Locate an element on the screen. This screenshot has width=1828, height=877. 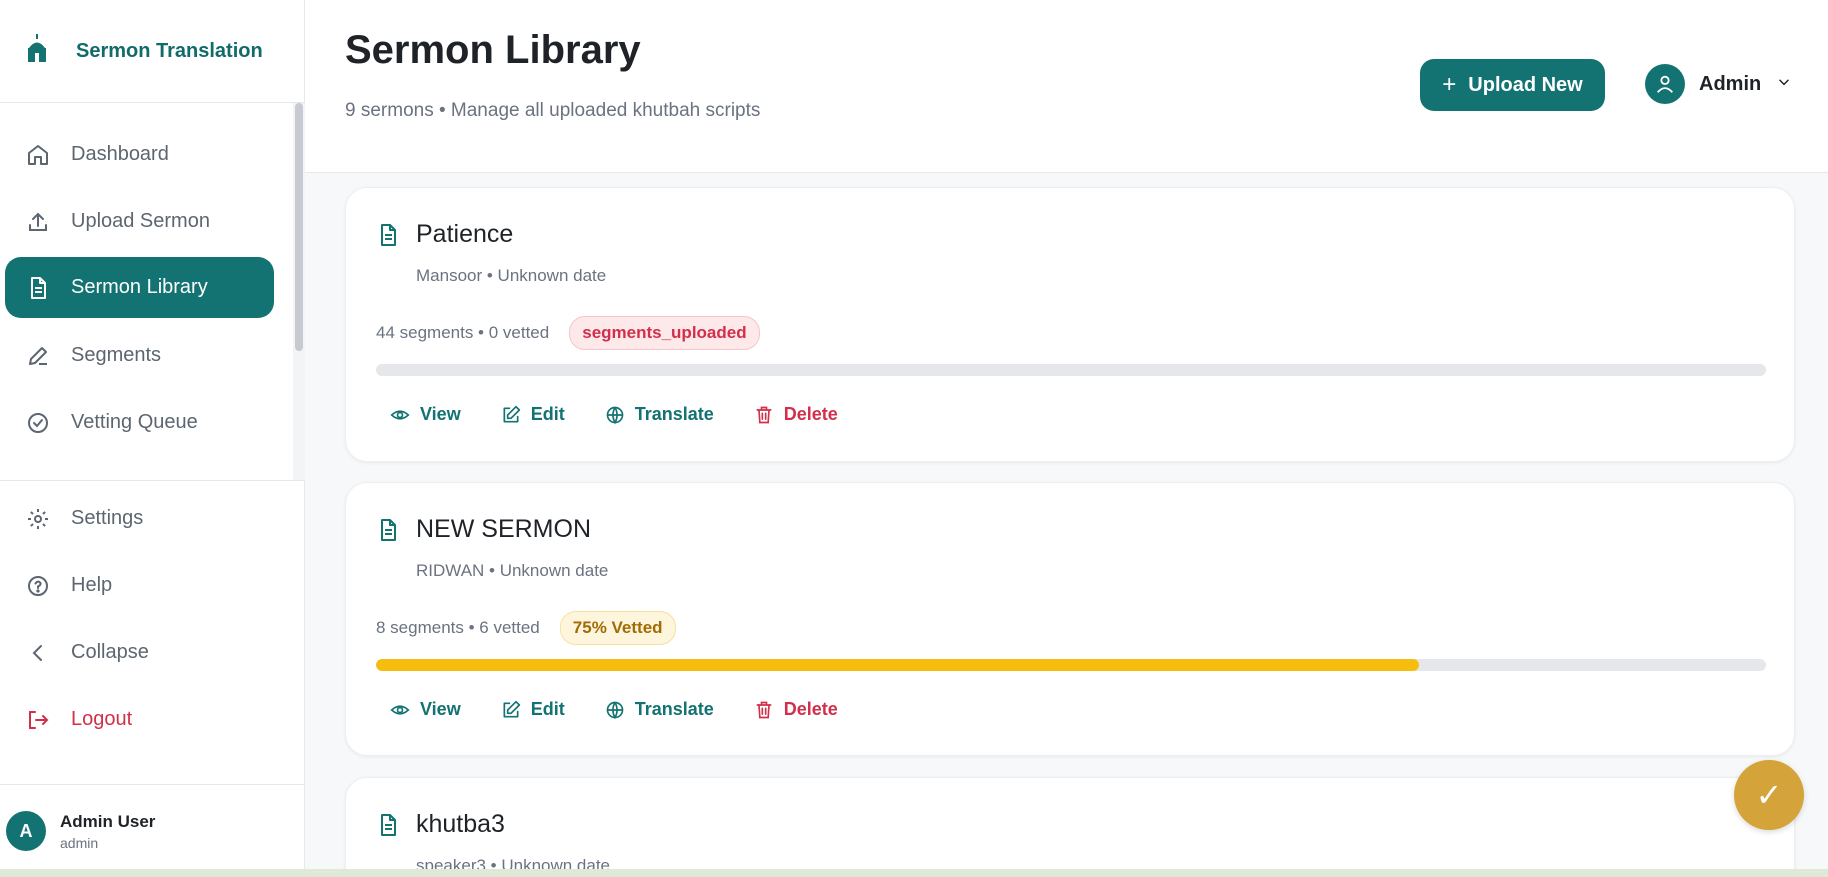
sidebar-item-sermon-library: Sermon Library is located at coordinates (139, 287).